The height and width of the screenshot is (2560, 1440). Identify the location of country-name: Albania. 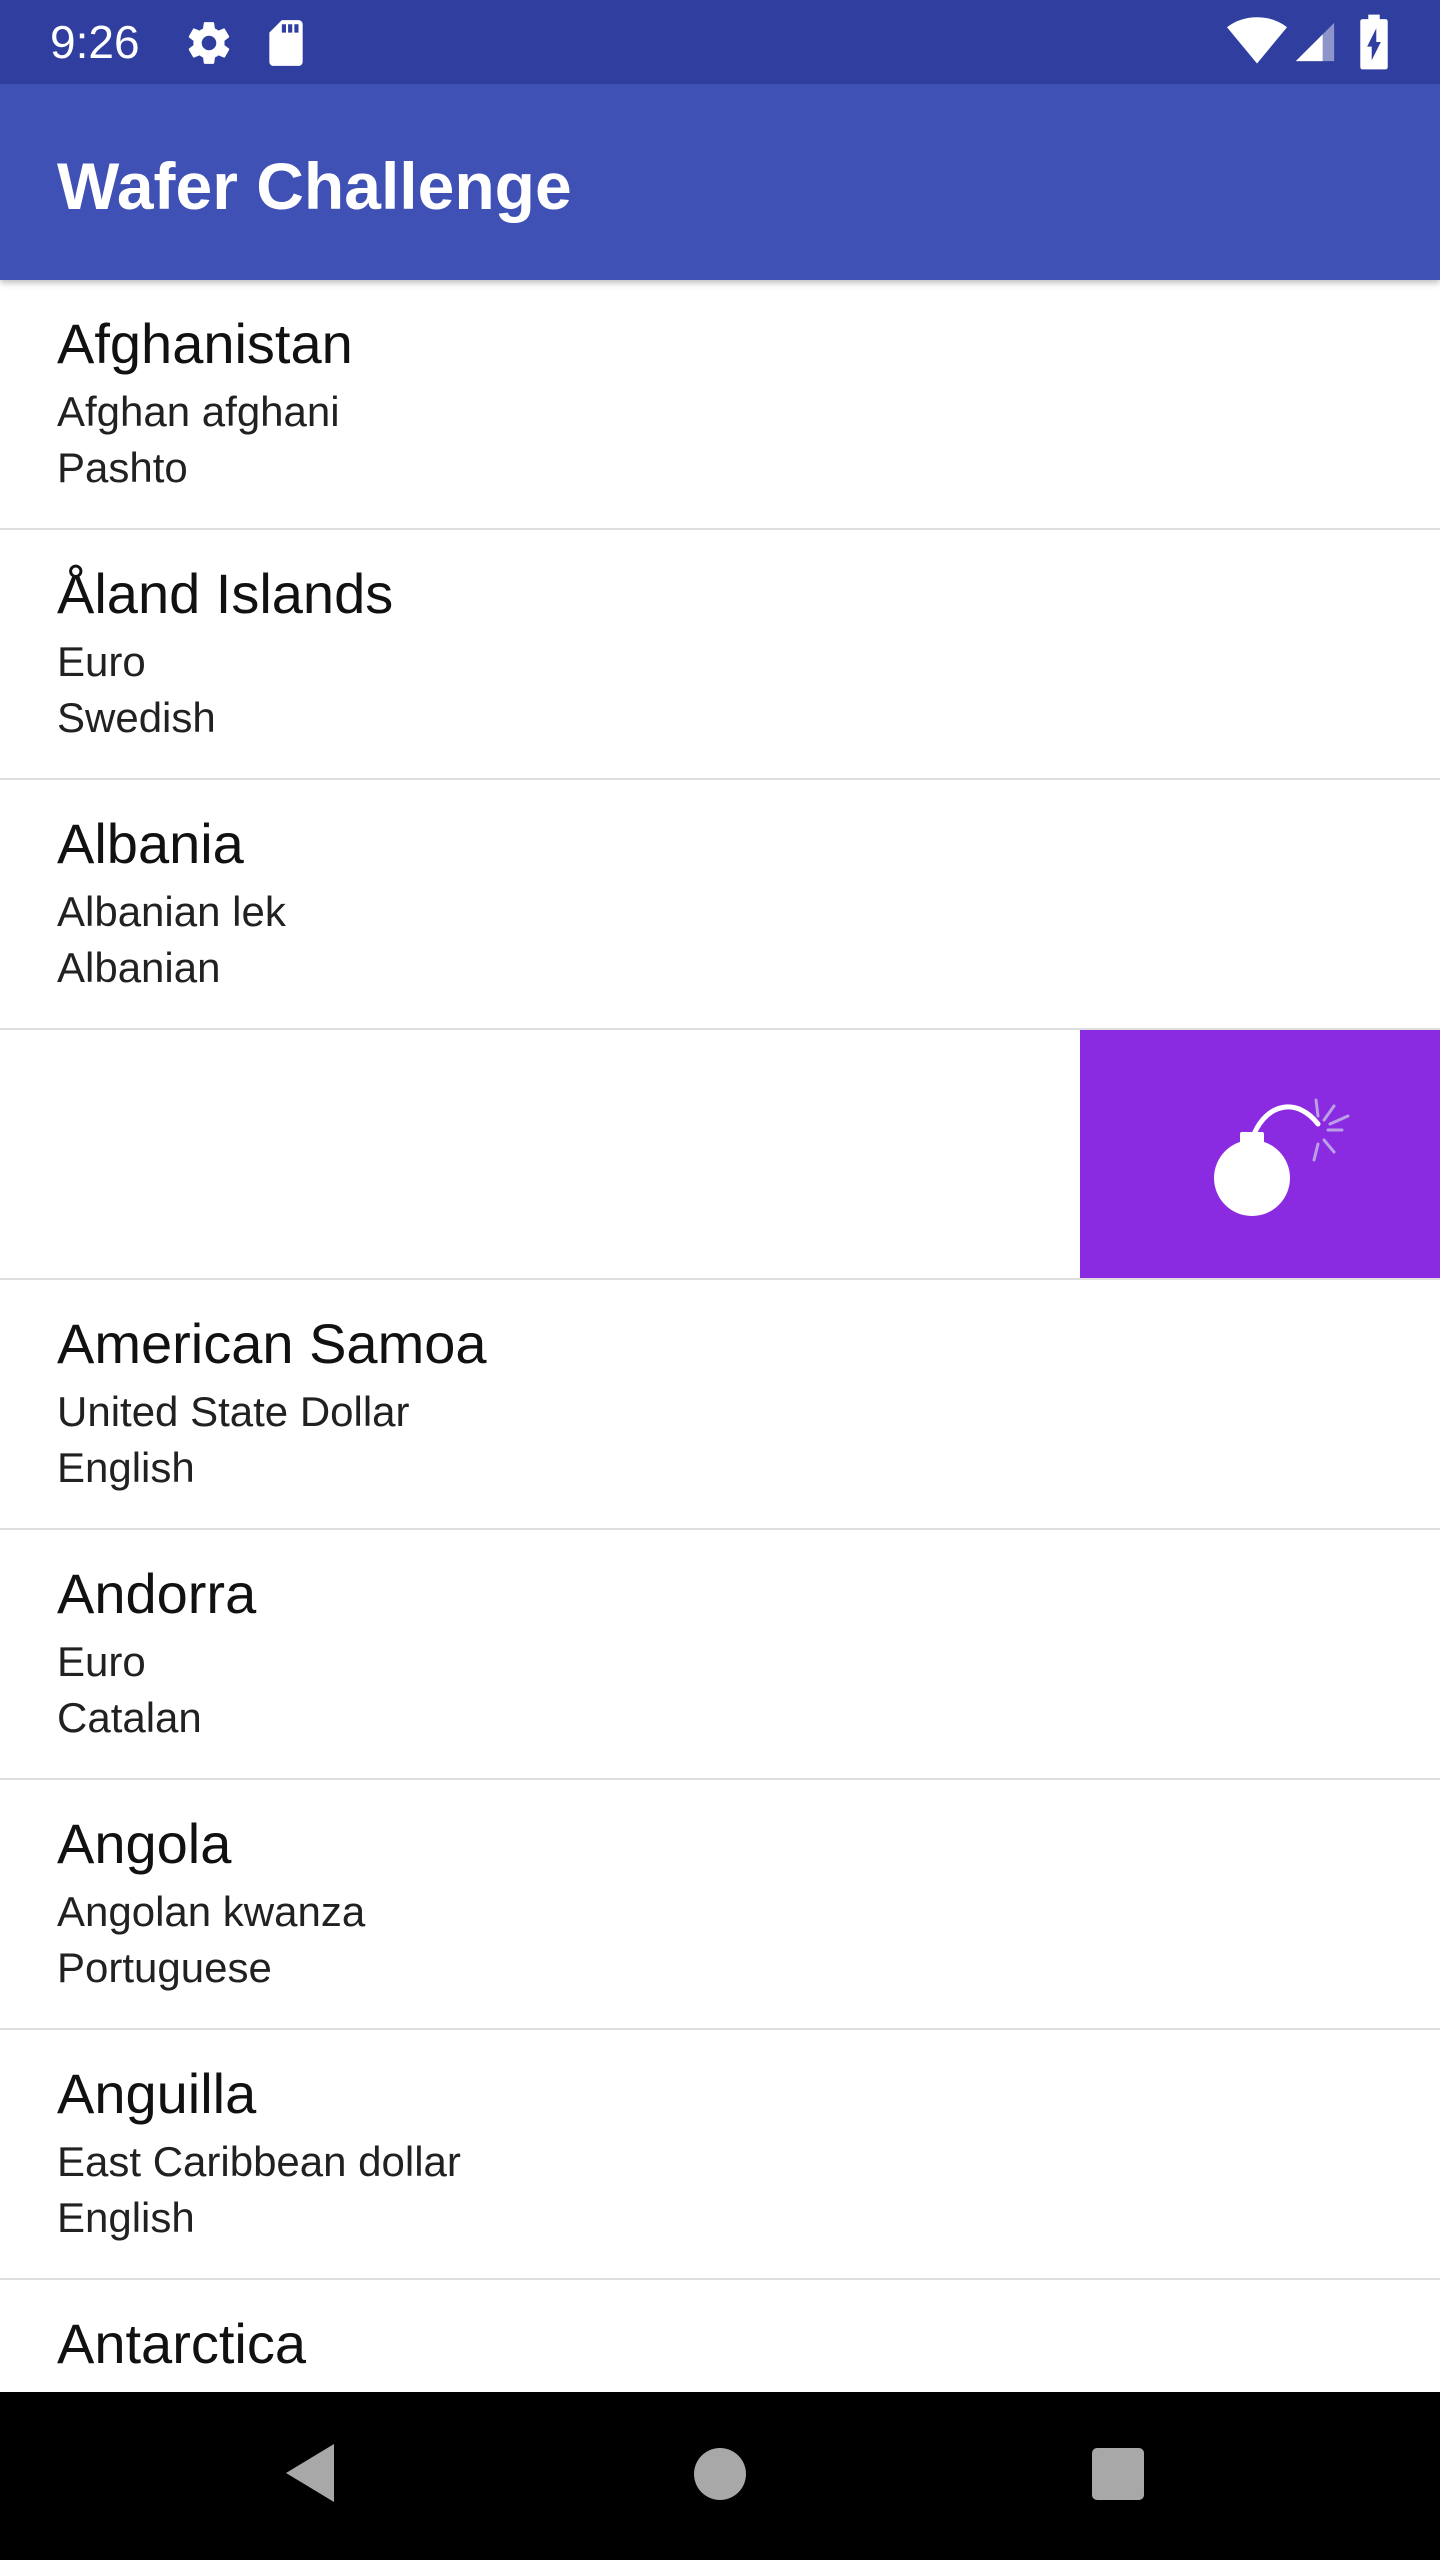
(150, 843).